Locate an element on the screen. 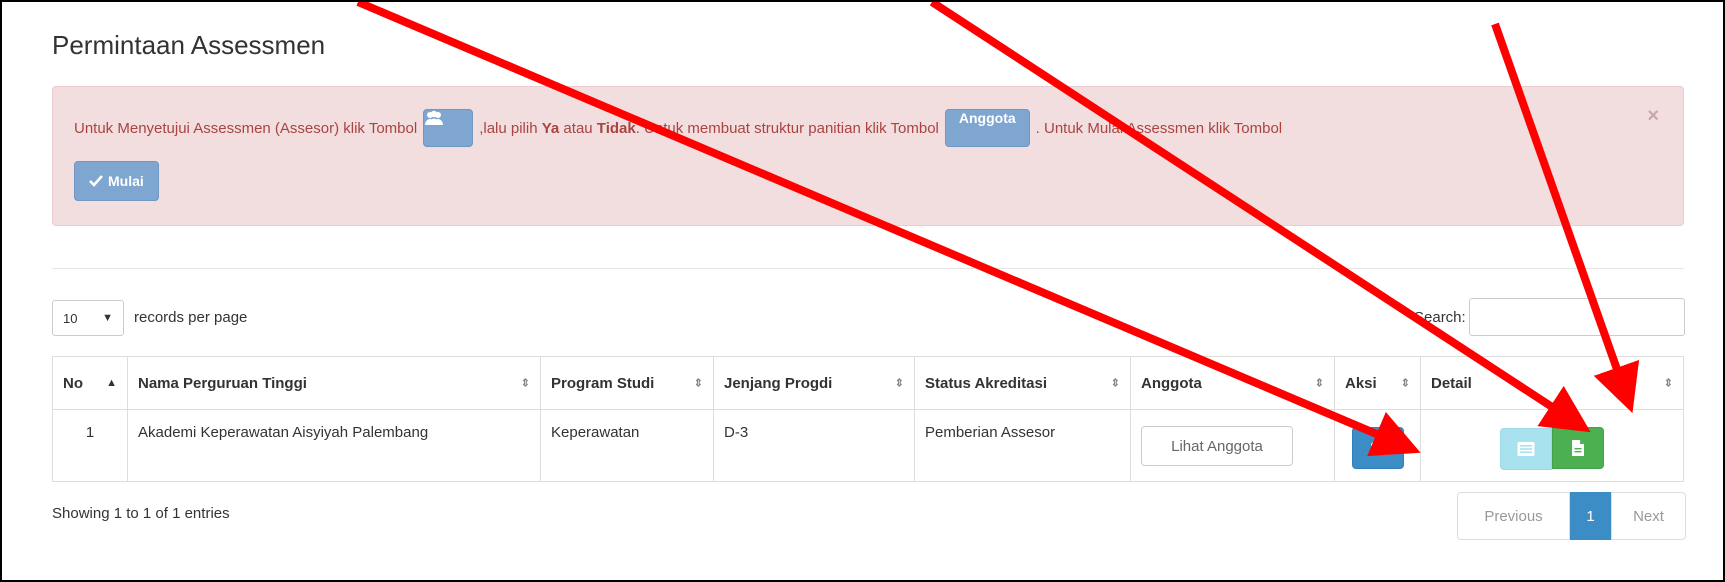 This screenshot has width=1725, height=582. cell-anggota: Lihat Anggota is located at coordinates (1232, 445).